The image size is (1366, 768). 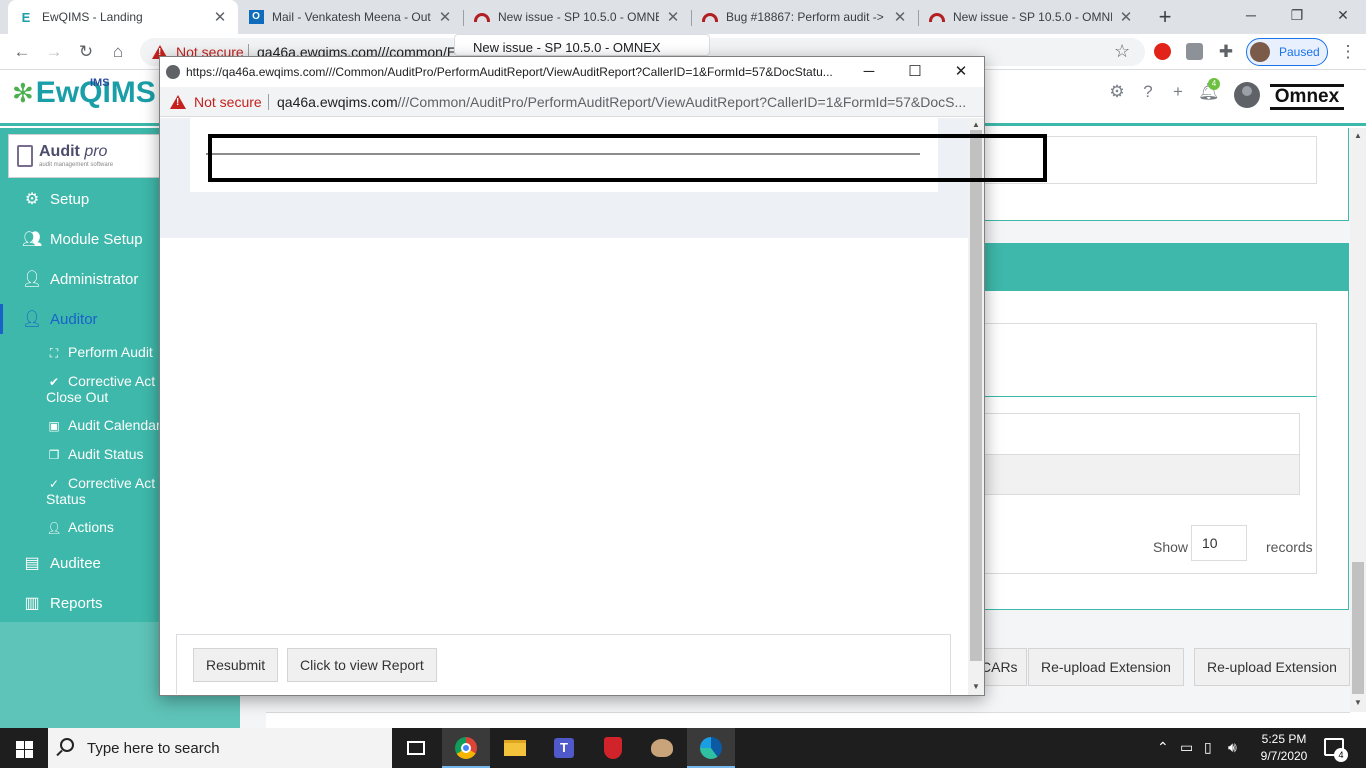 I want to click on sidebar-item-label: Administrator, so click(x=94, y=279).